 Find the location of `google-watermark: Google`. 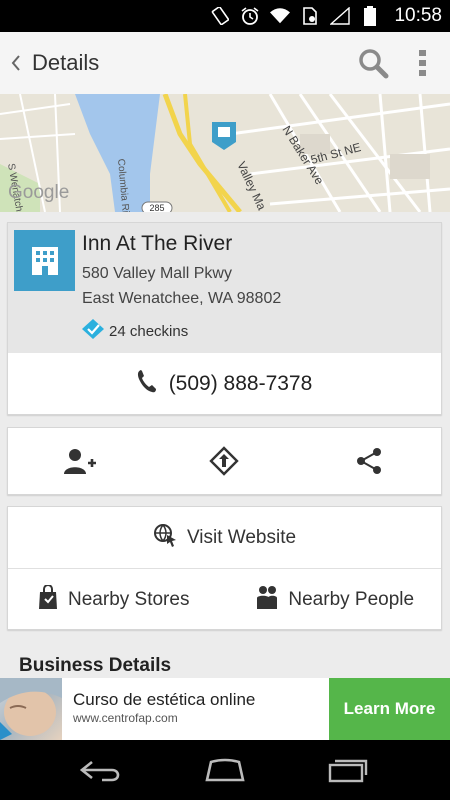

google-watermark: Google is located at coordinates (38, 192).